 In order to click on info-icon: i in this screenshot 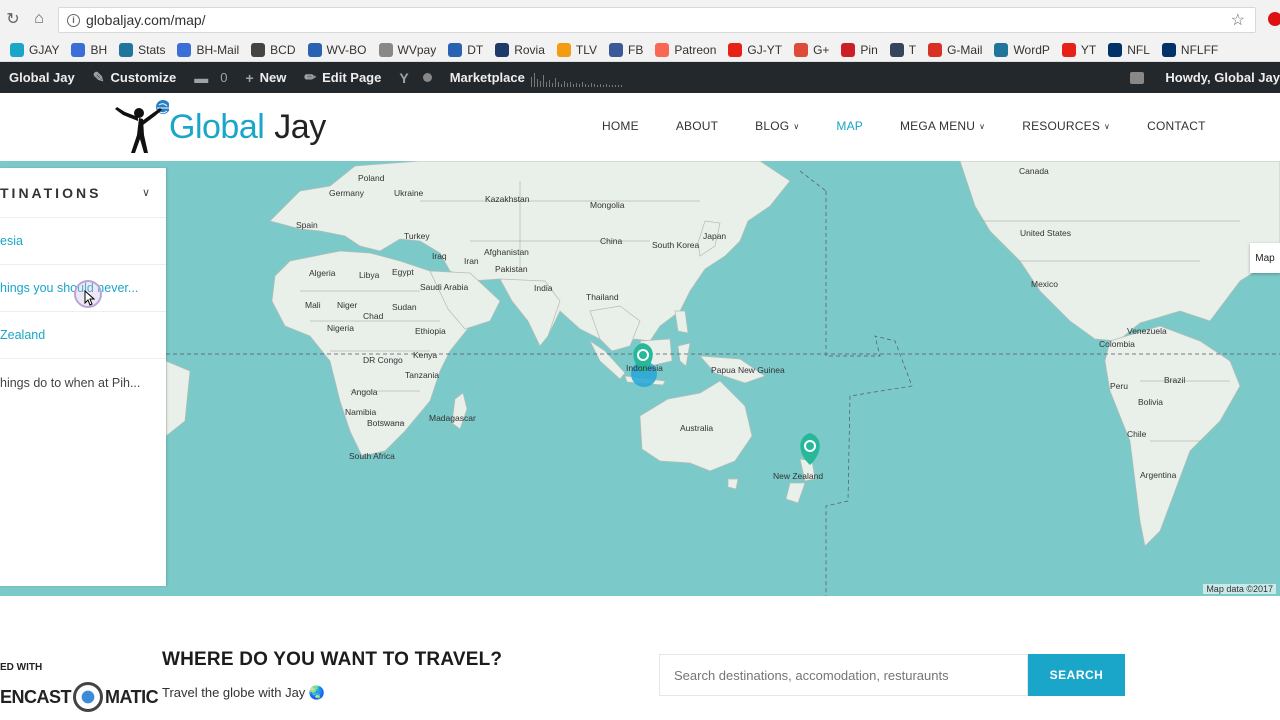, I will do `click(73, 20)`.